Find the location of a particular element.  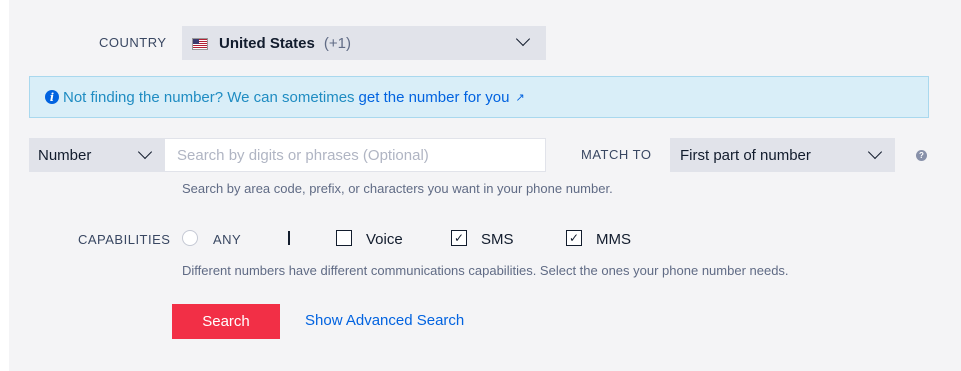

capabilities-label: CAPABILITIES is located at coordinates (124, 239).